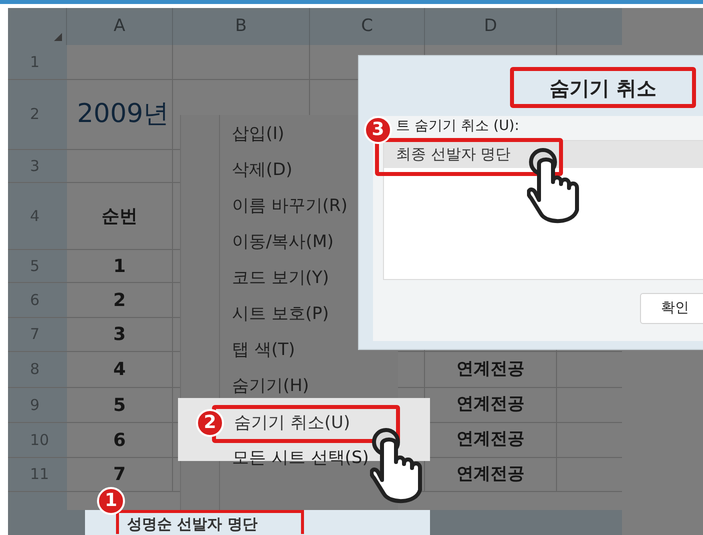 This screenshot has height=535, width=703. I want to click on dialog-title: 숨기기 취소, so click(603, 87).